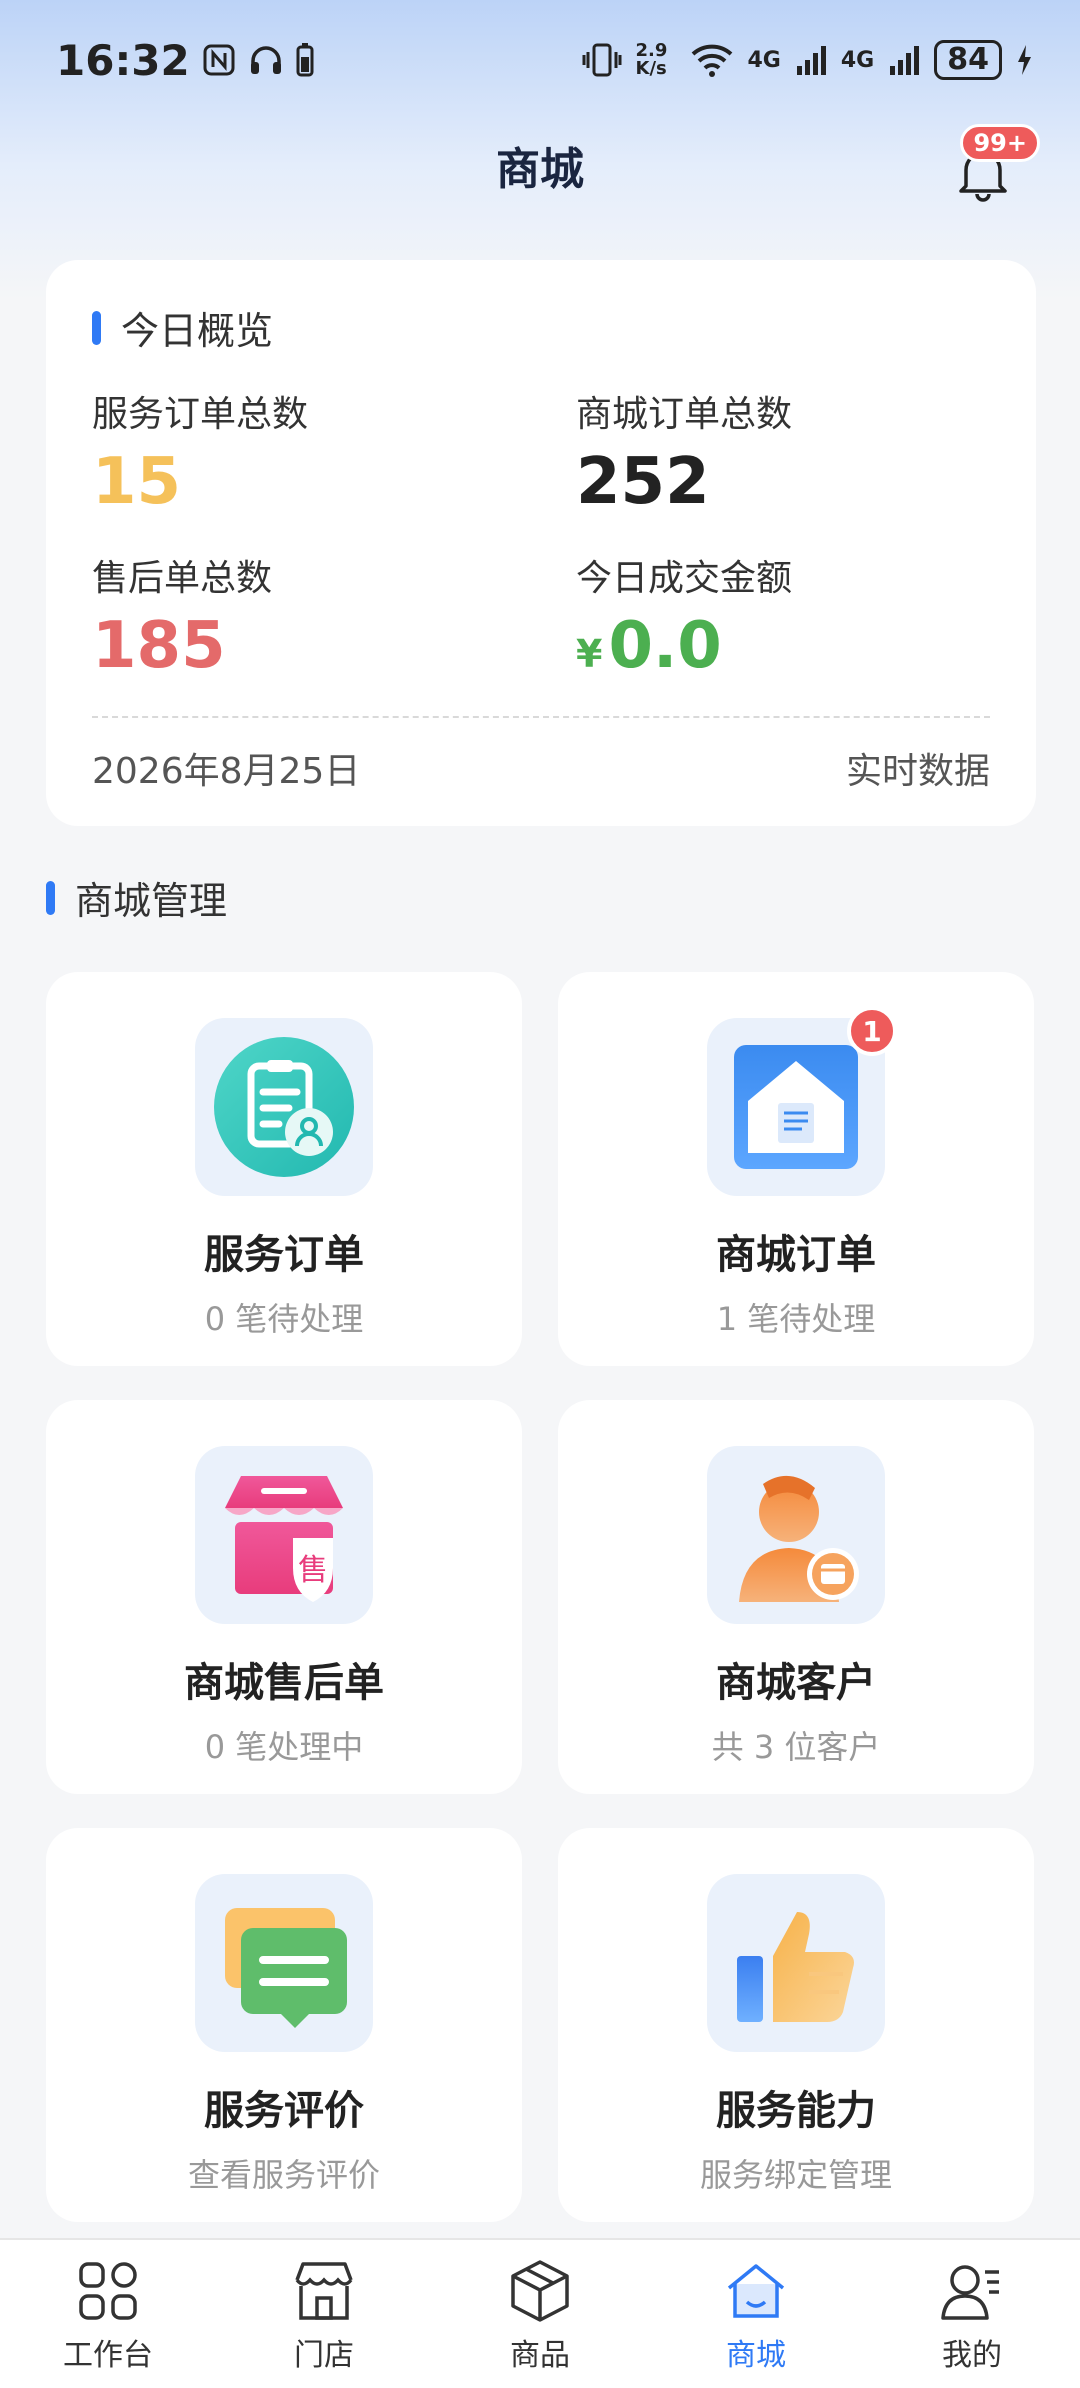 The image size is (1080, 2388). What do you see at coordinates (540, 60) in the screenshot?
I see `status-bar: 16:32 2.9 K/s 4G 4G 84` at bounding box center [540, 60].